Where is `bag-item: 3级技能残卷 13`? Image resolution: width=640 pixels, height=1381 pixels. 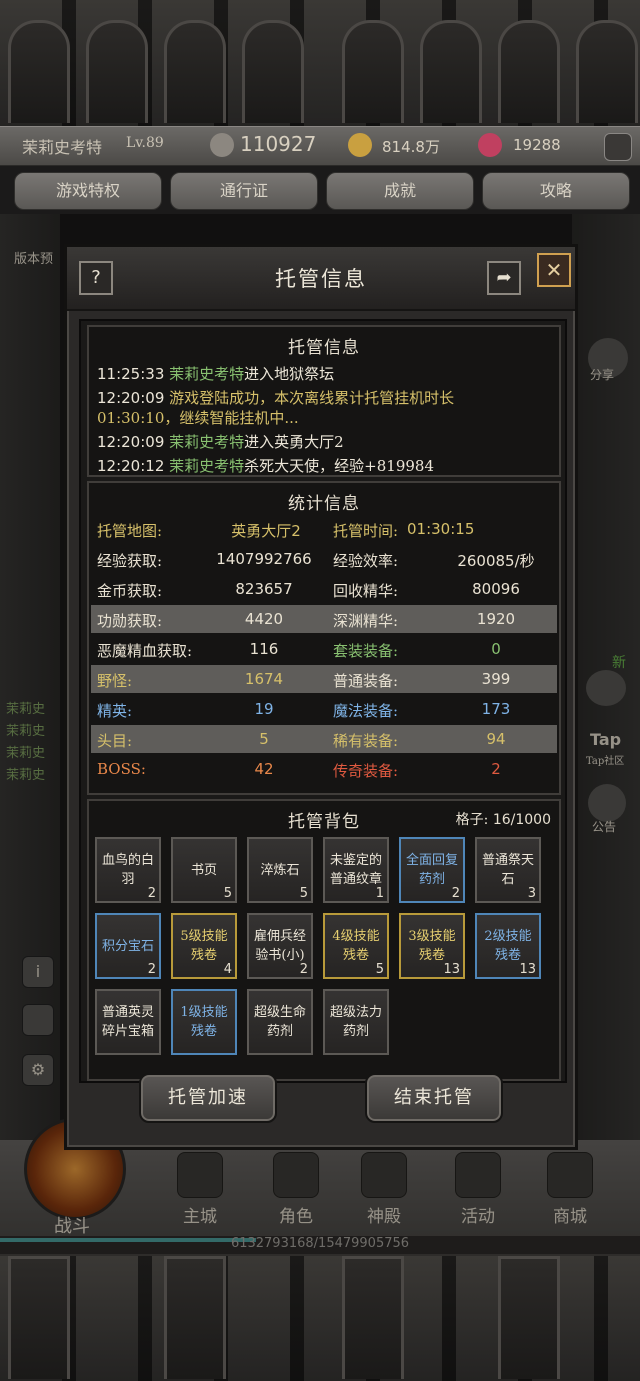
bag-item: 3级技能残卷 13 is located at coordinates (432, 946).